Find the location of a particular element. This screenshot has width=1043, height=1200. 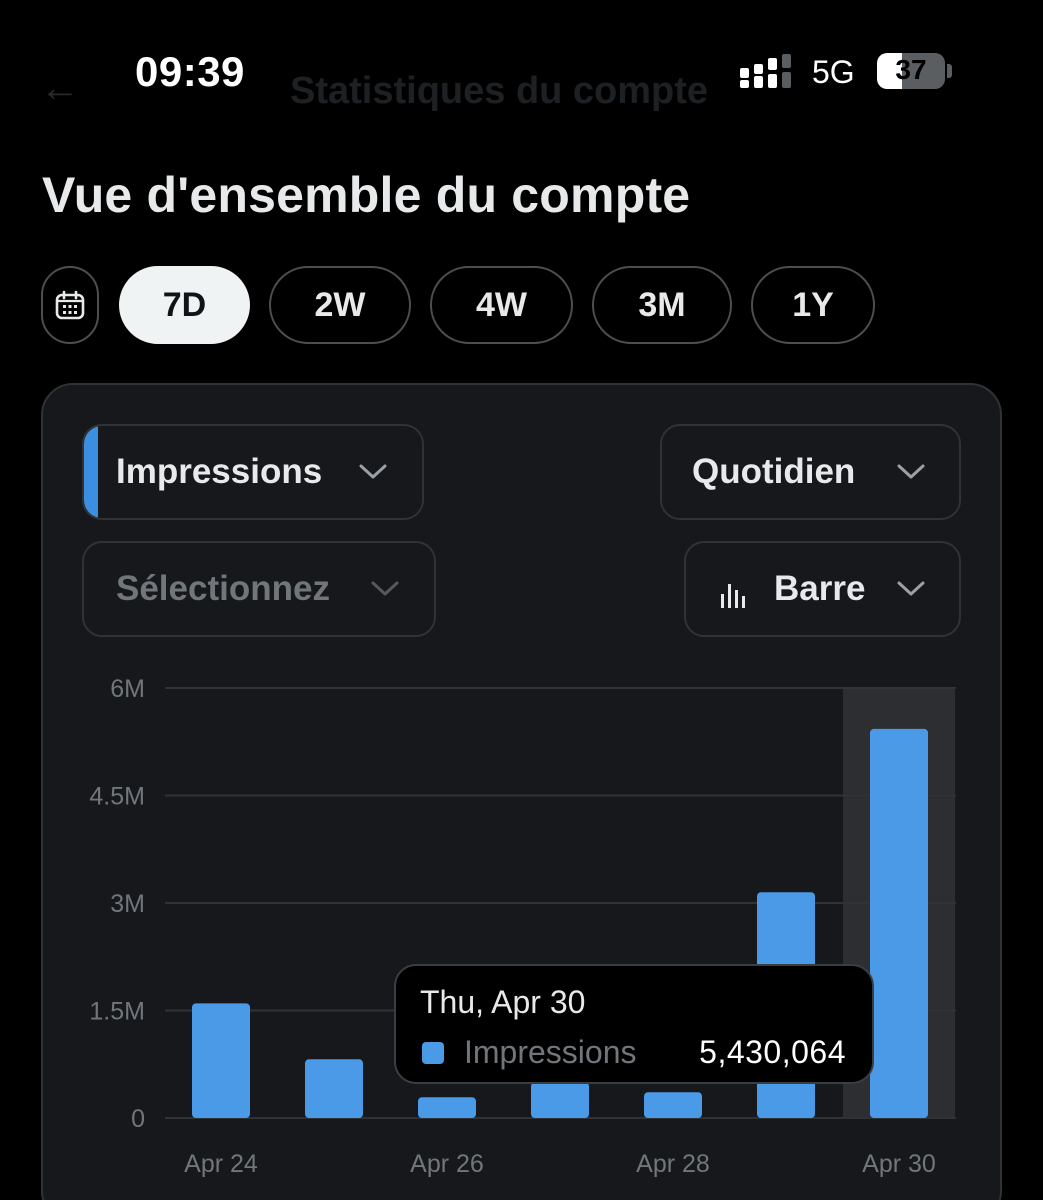

y-tick-label: 4.5M is located at coordinates (117, 797).